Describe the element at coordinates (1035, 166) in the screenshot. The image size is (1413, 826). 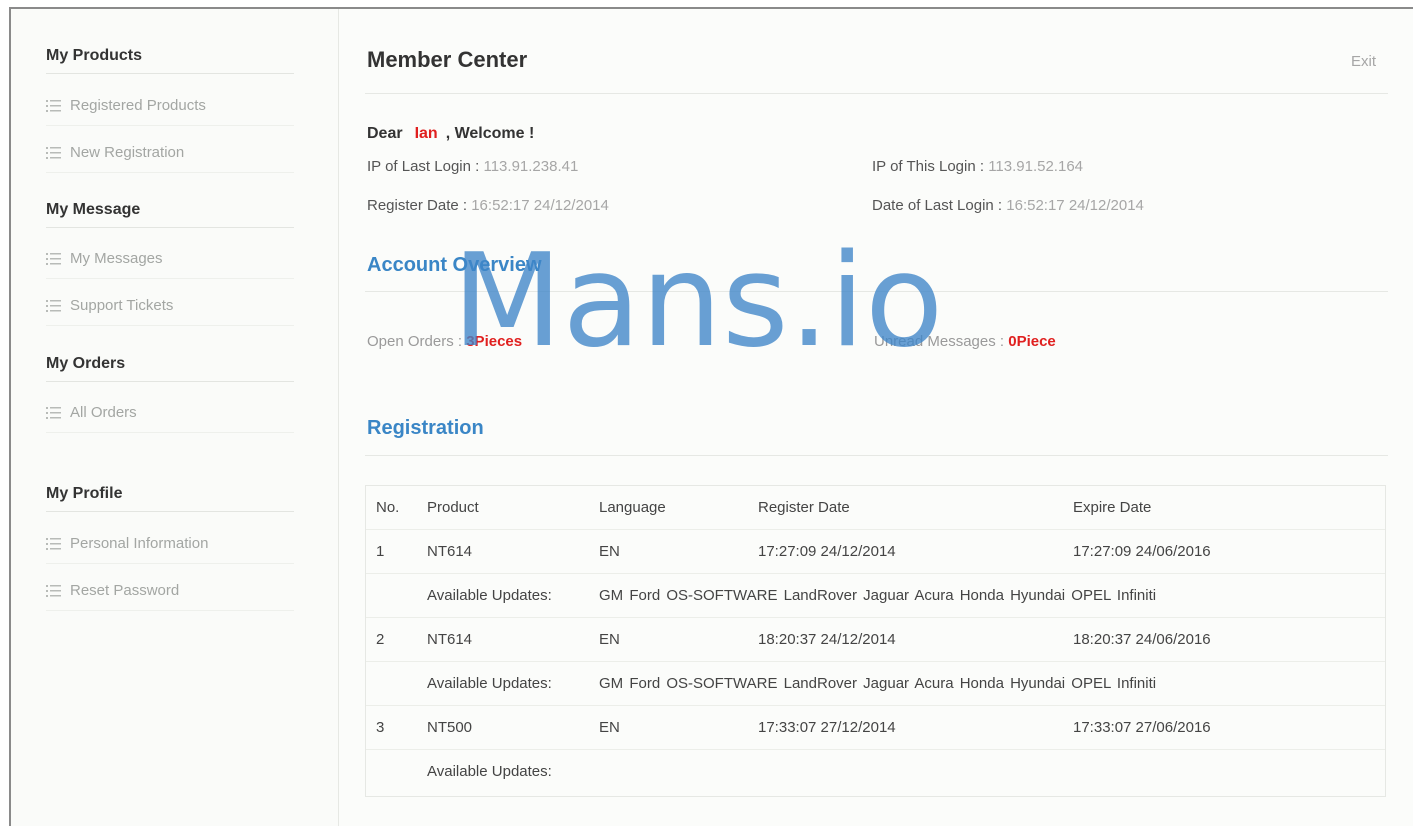
I see `this-login-ip-value: 113.91.52.164` at that location.